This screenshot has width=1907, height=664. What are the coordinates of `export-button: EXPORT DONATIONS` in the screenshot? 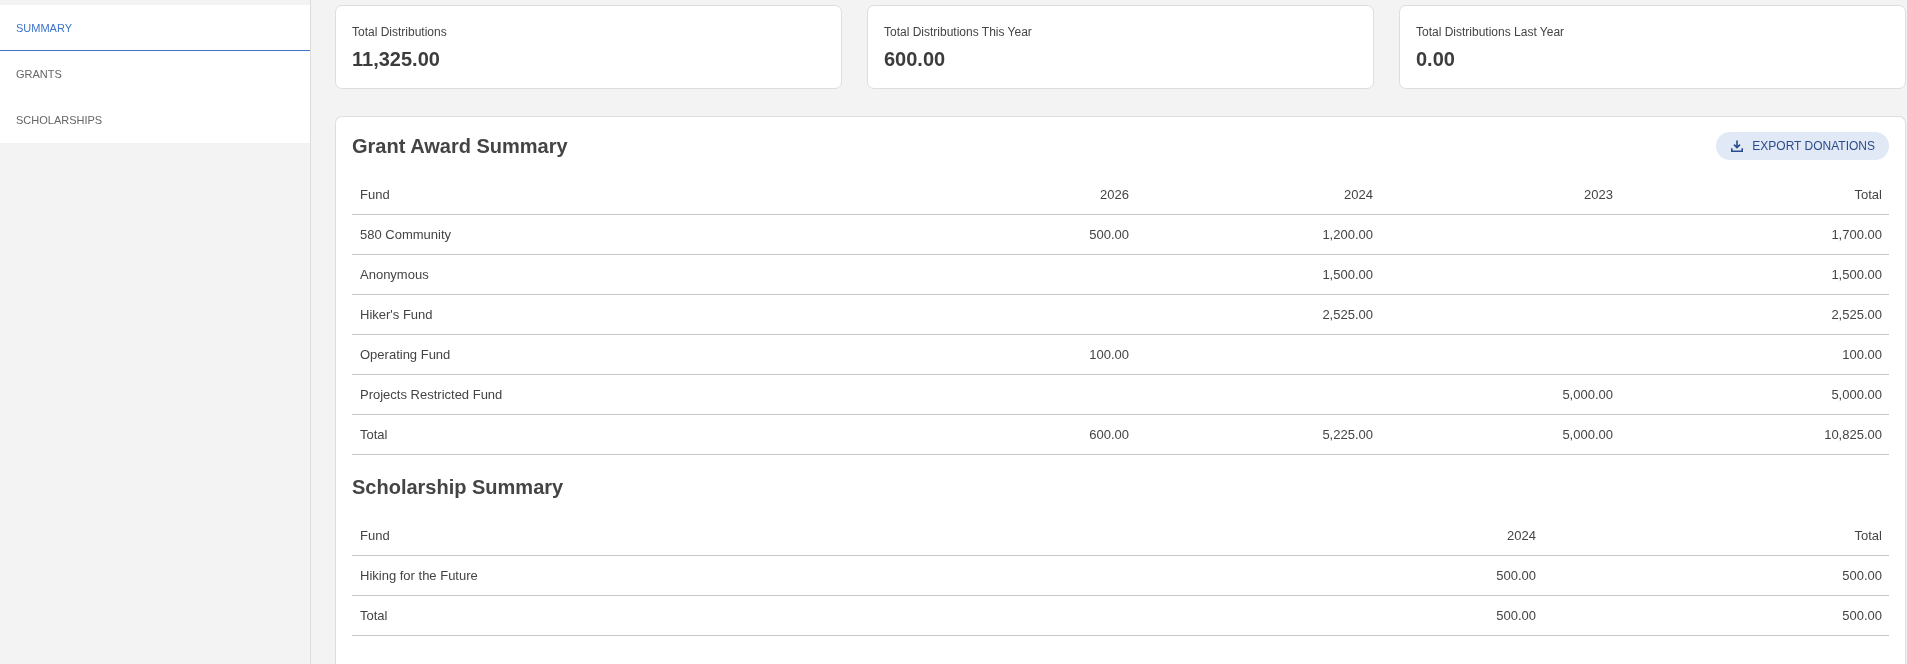 It's located at (1802, 146).